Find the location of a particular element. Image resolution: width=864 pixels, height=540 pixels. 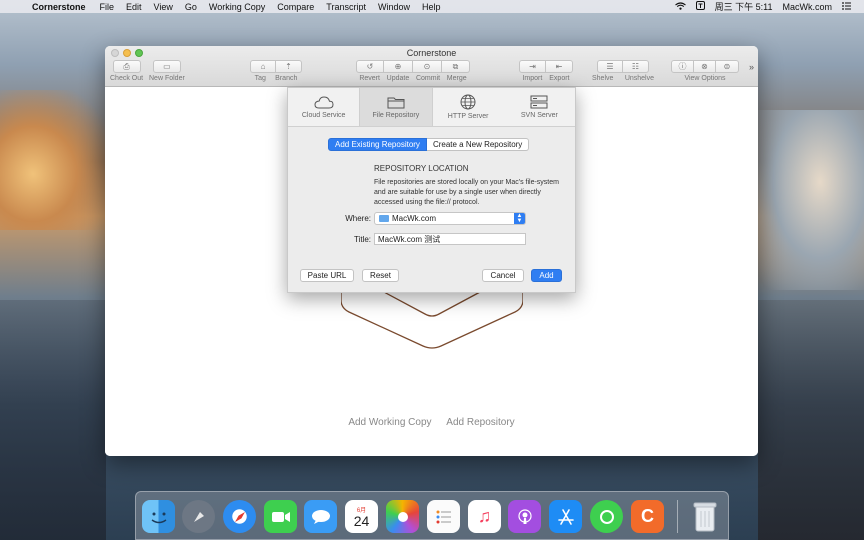

add-button: Add is located at coordinates (546, 275).